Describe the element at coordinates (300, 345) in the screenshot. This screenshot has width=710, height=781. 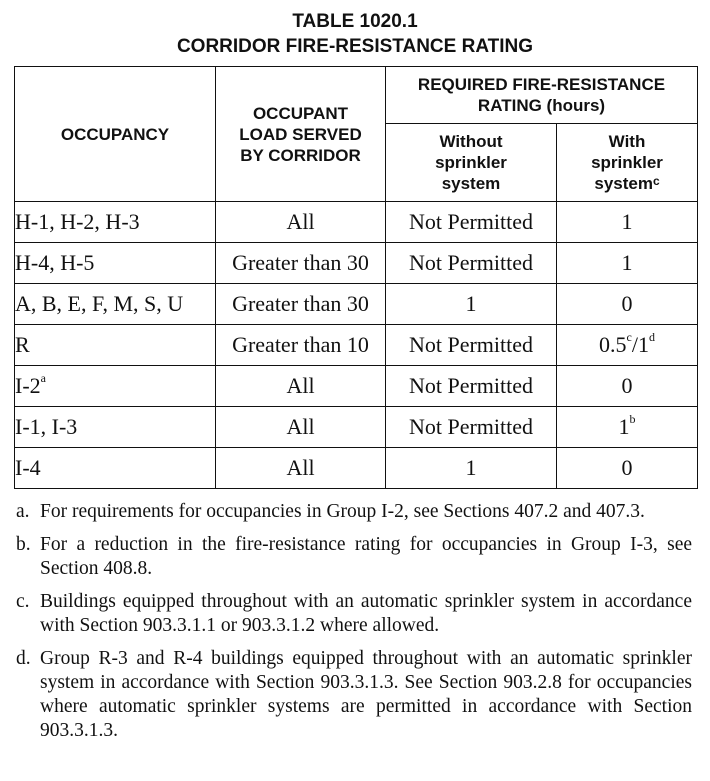
I see `cell-occupant-load: Greater than 10` at that location.